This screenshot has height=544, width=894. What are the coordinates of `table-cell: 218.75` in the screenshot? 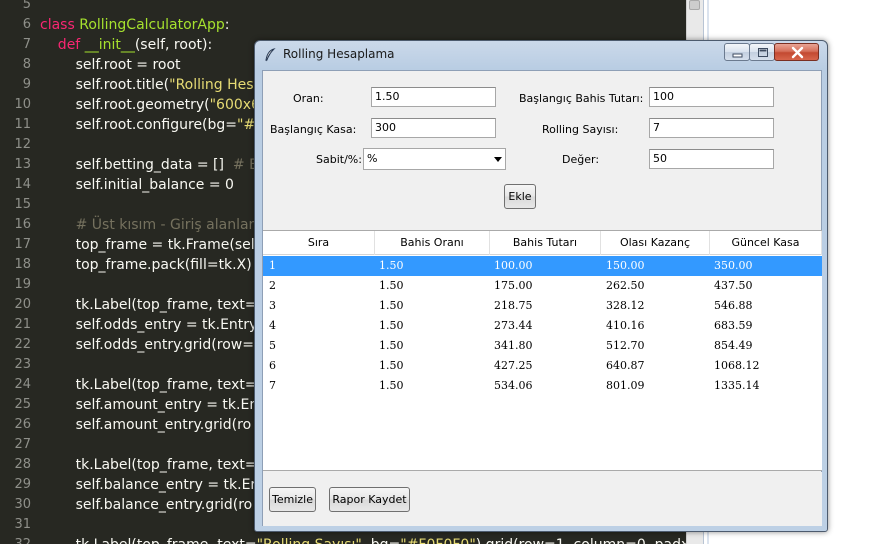 It's located at (513, 305).